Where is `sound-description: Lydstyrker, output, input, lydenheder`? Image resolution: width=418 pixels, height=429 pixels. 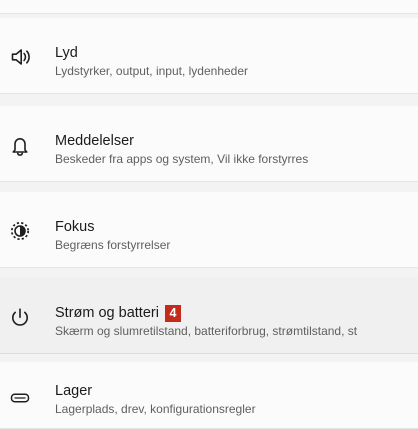
sound-description: Lydstyrker, output, input, lydenheder is located at coordinates (152, 71).